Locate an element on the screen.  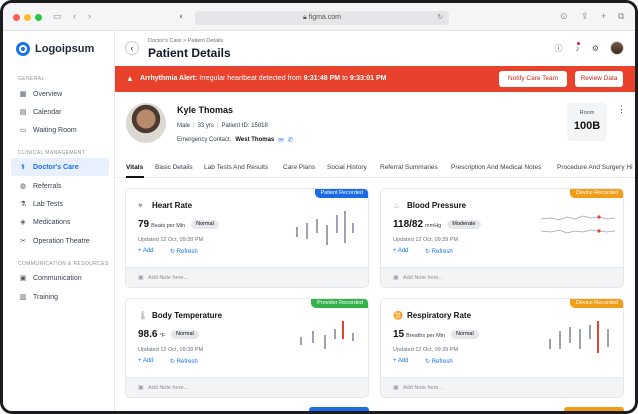
systolic-line is located at coordinates (578, 218).